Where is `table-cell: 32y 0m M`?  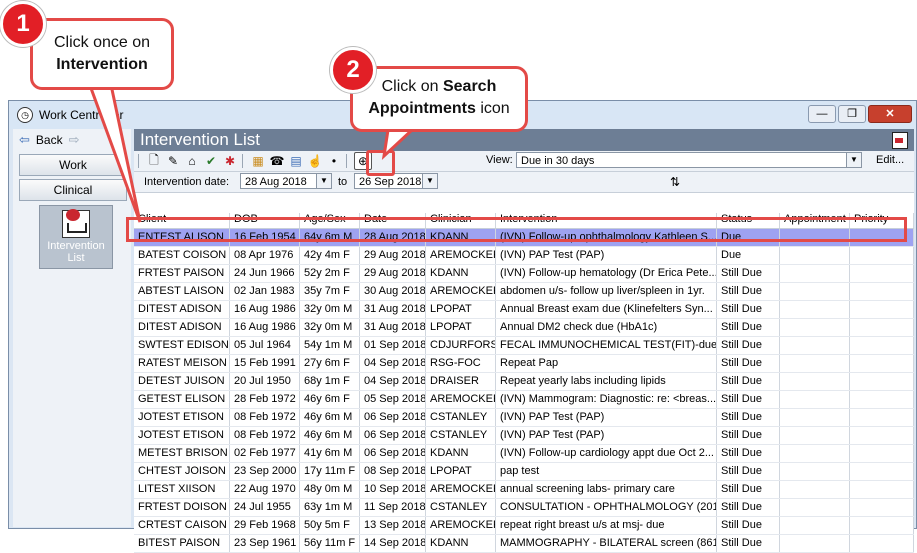
table-cell: 32y 0m M is located at coordinates (330, 327).